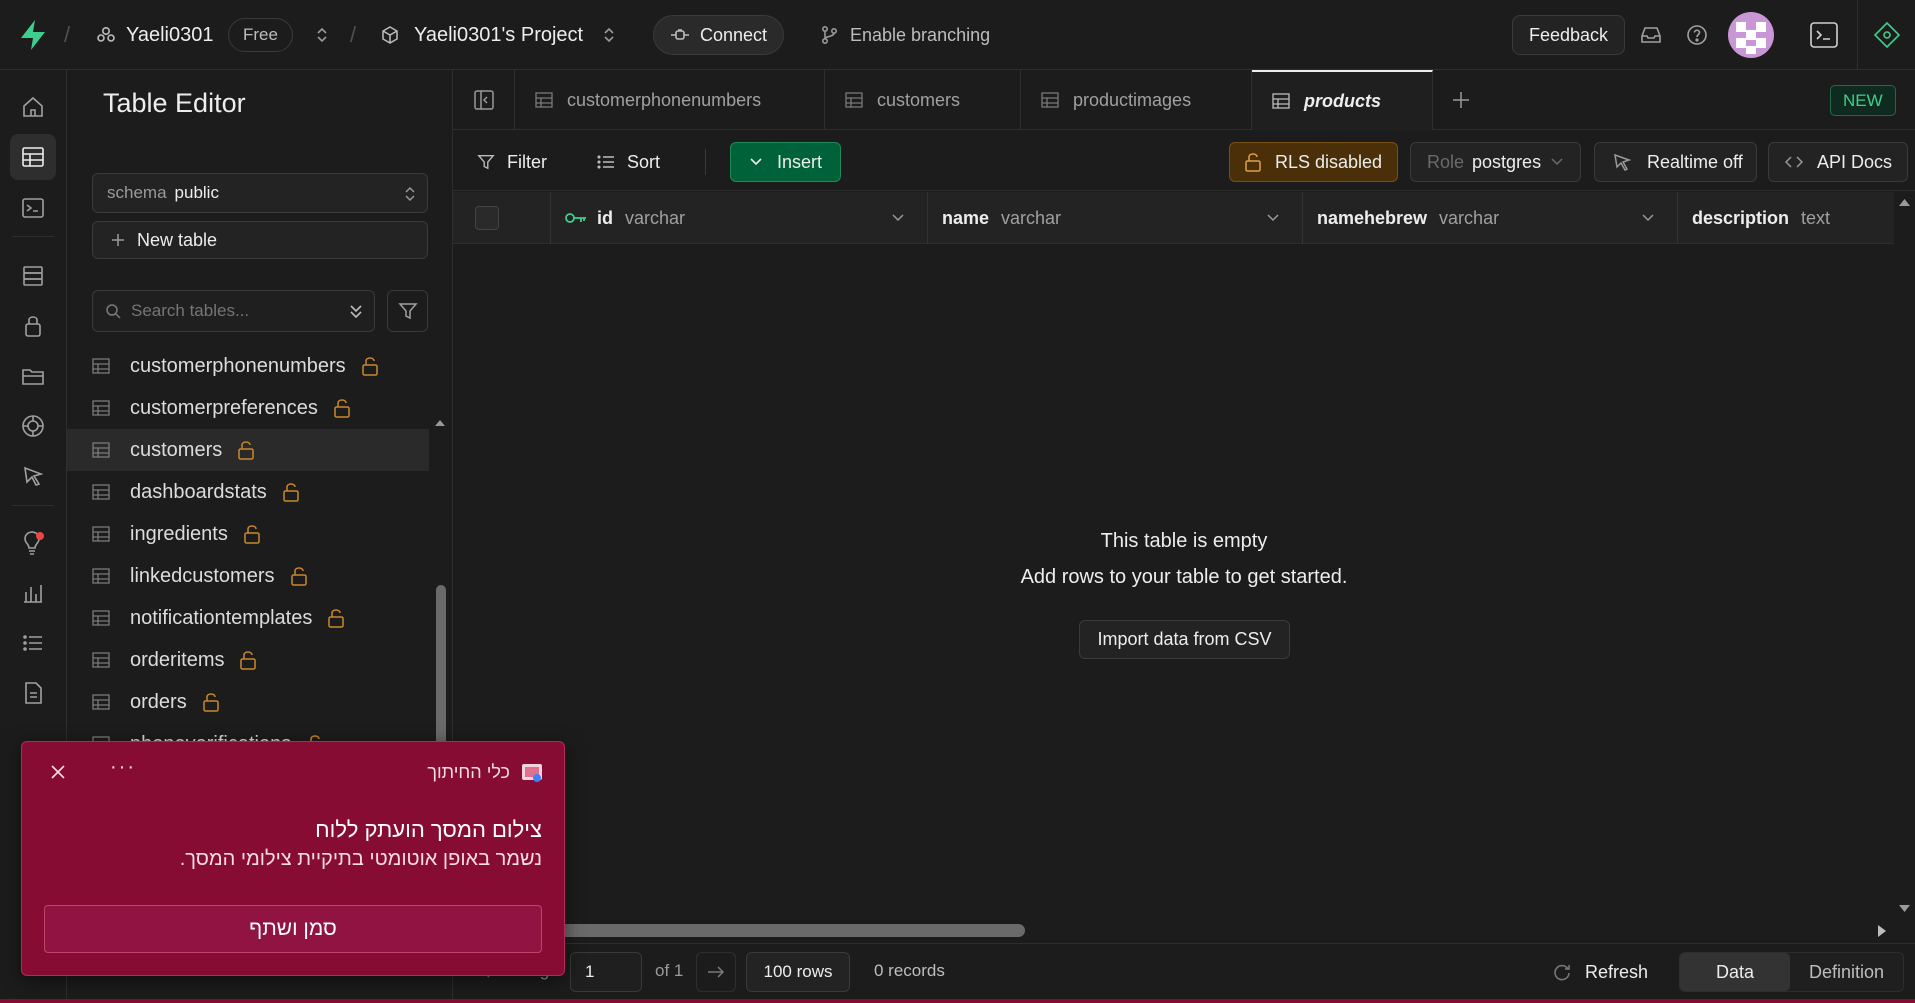  I want to click on table-item-customerphonenumbers: customerphonenumbers, so click(248, 366).